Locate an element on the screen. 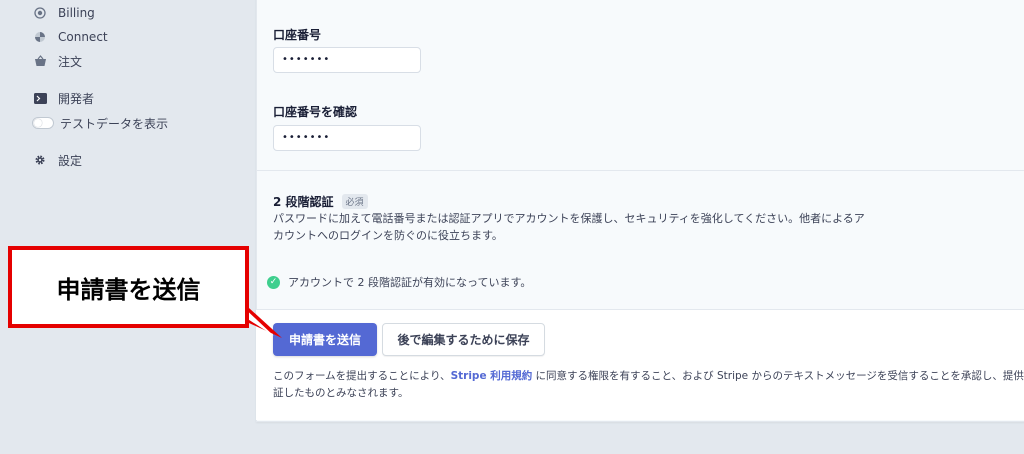  stripe-terms-link: Stripe 利用規約 is located at coordinates (492, 376).